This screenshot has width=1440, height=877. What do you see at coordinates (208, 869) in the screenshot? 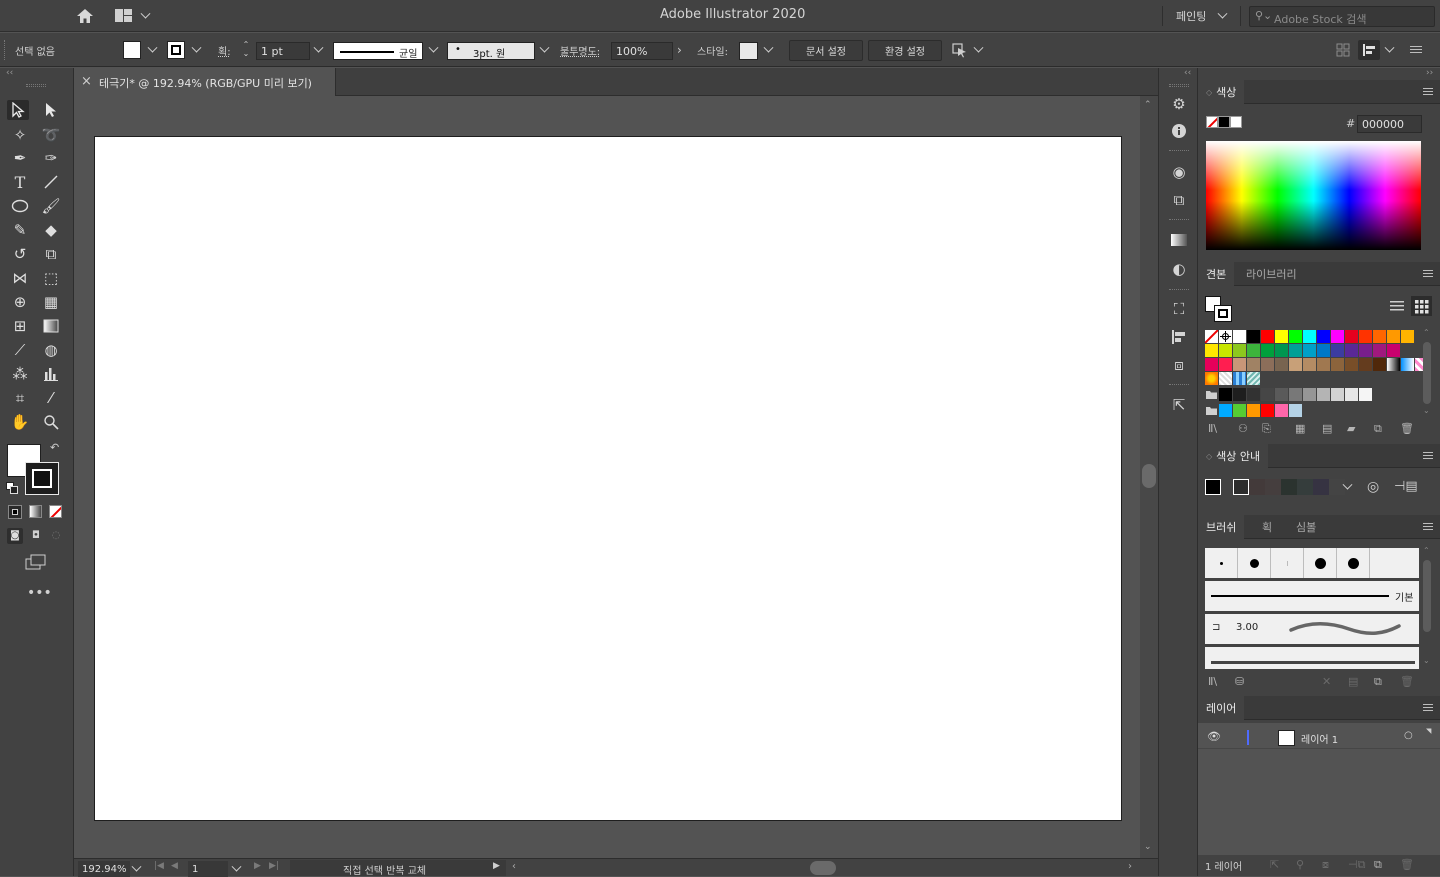
I see `artboard-number-input: 1` at bounding box center [208, 869].